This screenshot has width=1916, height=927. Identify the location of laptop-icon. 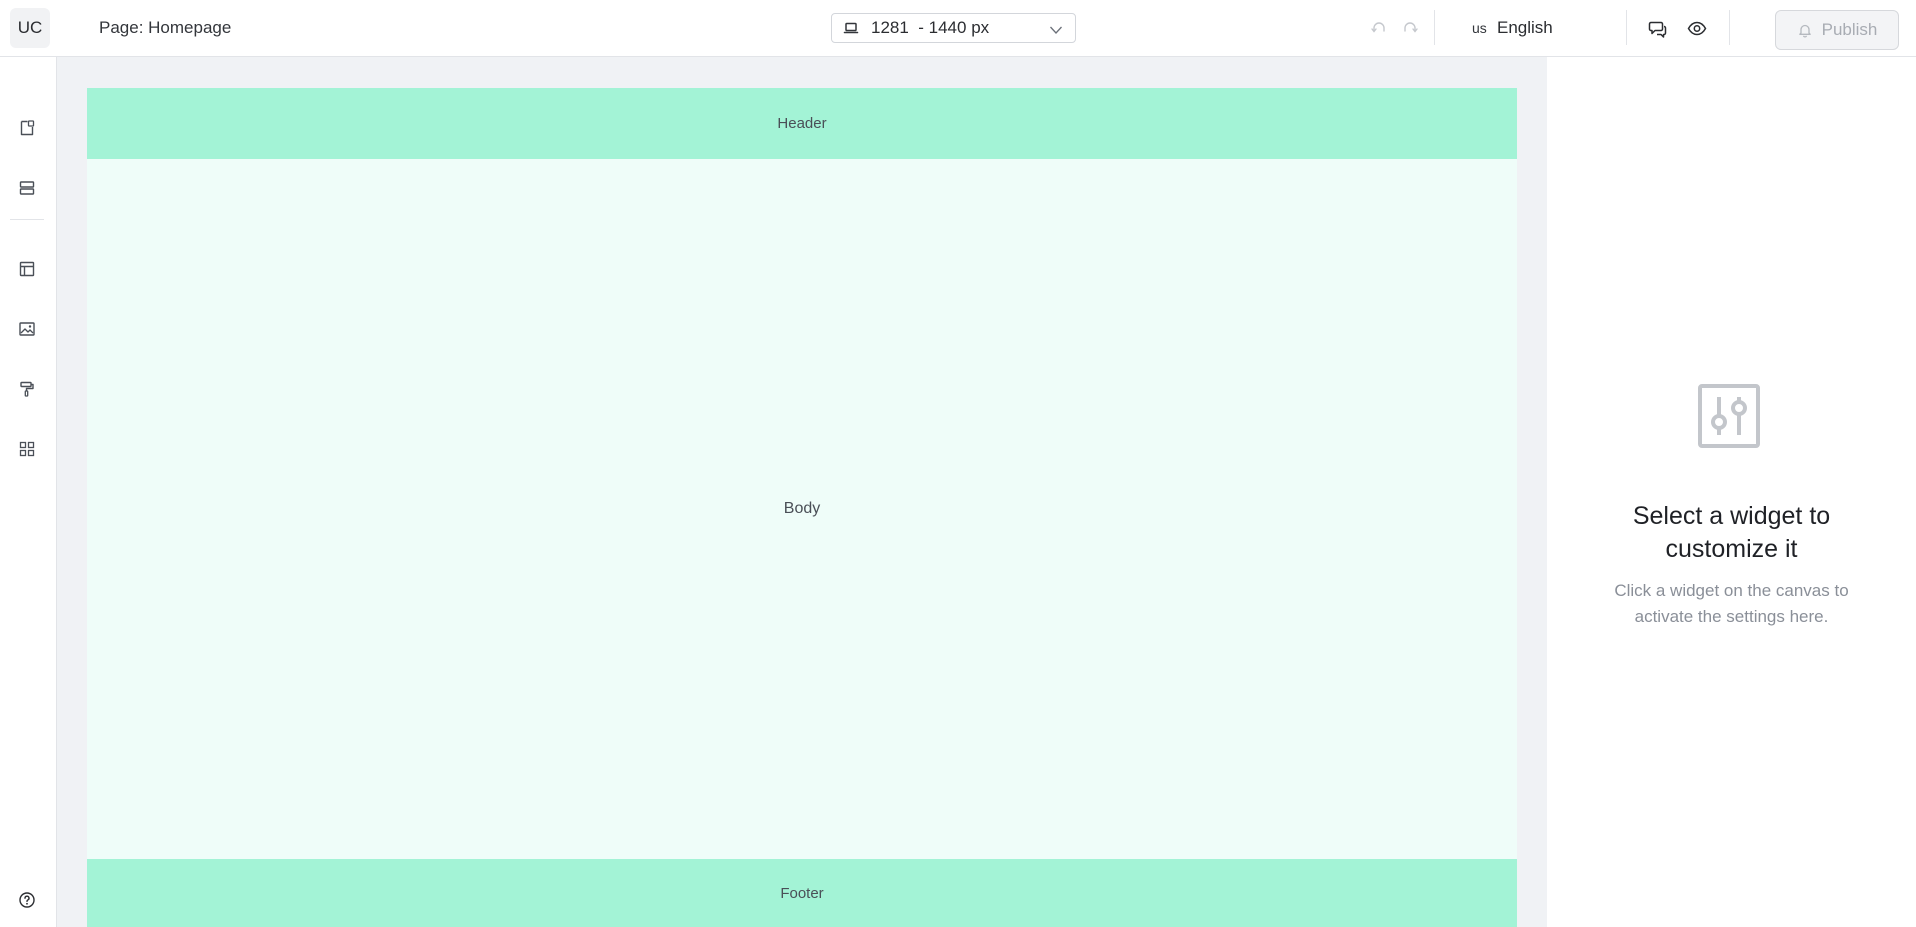
(851, 28).